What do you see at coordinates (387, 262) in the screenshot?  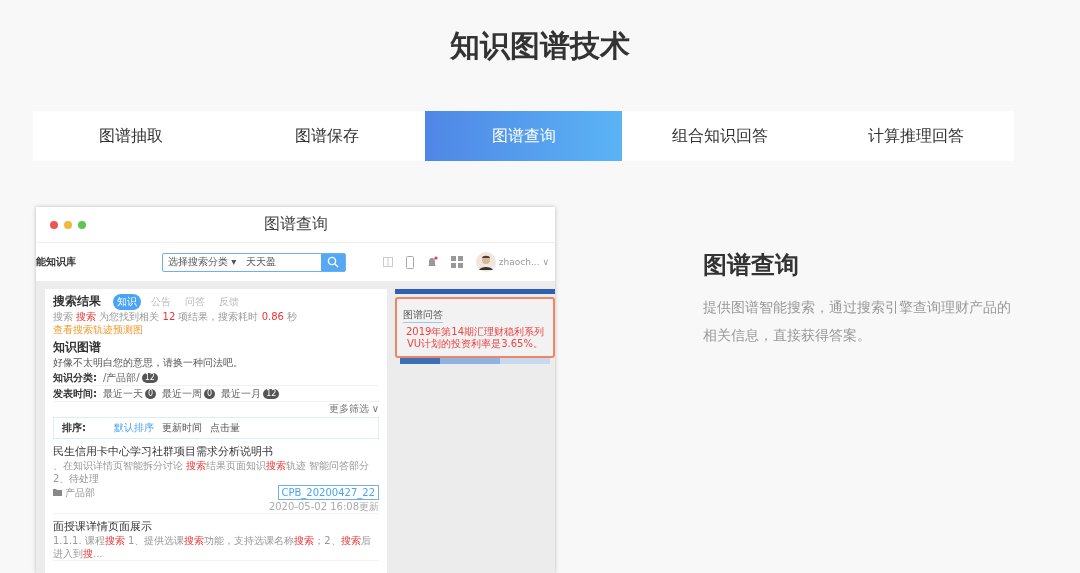 I see `book-icon` at bounding box center [387, 262].